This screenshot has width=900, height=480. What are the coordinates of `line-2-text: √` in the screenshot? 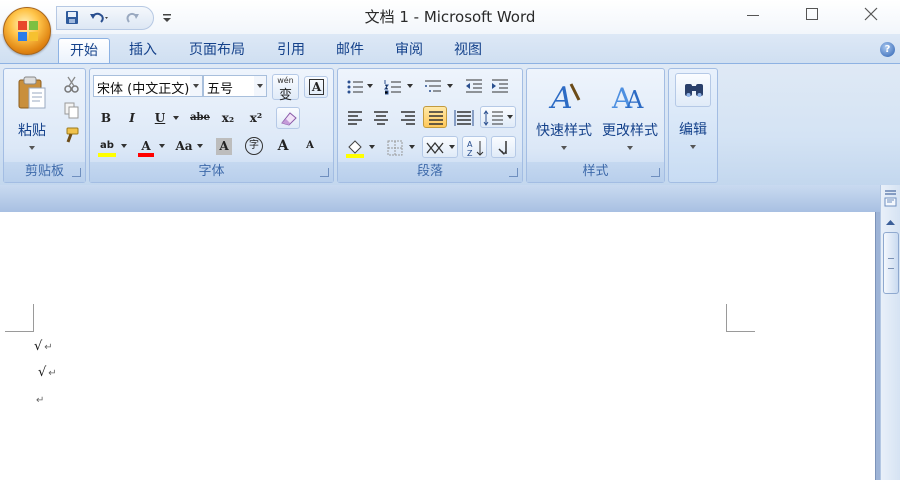 It's located at (42, 372).